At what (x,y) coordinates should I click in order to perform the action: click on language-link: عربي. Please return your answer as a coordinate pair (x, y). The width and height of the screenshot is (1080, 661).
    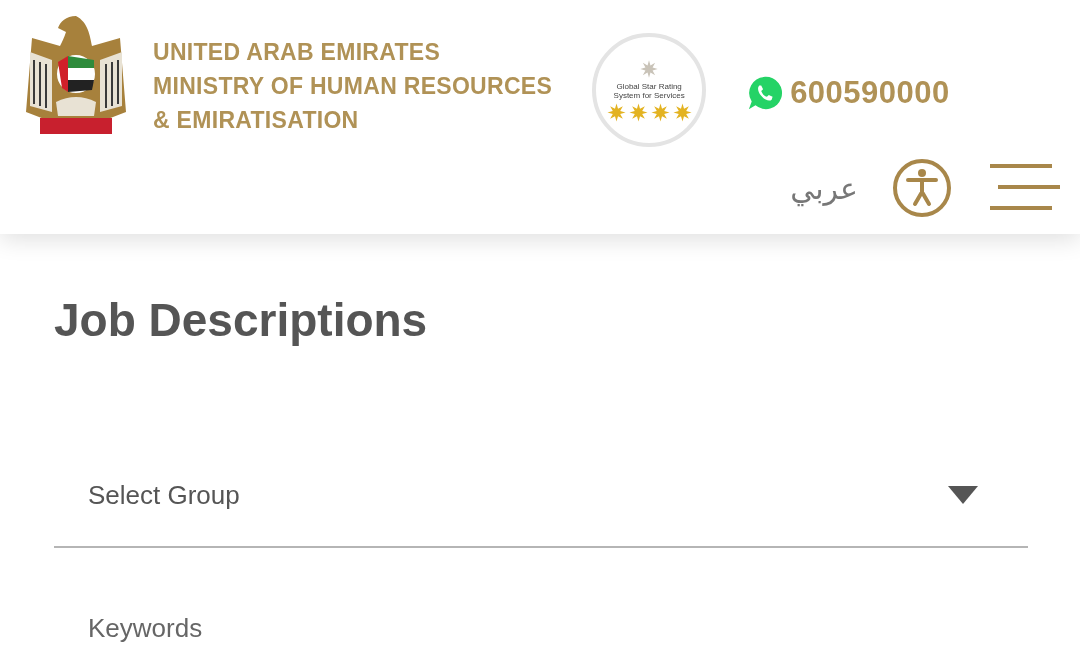
    Looking at the image, I should click on (824, 188).